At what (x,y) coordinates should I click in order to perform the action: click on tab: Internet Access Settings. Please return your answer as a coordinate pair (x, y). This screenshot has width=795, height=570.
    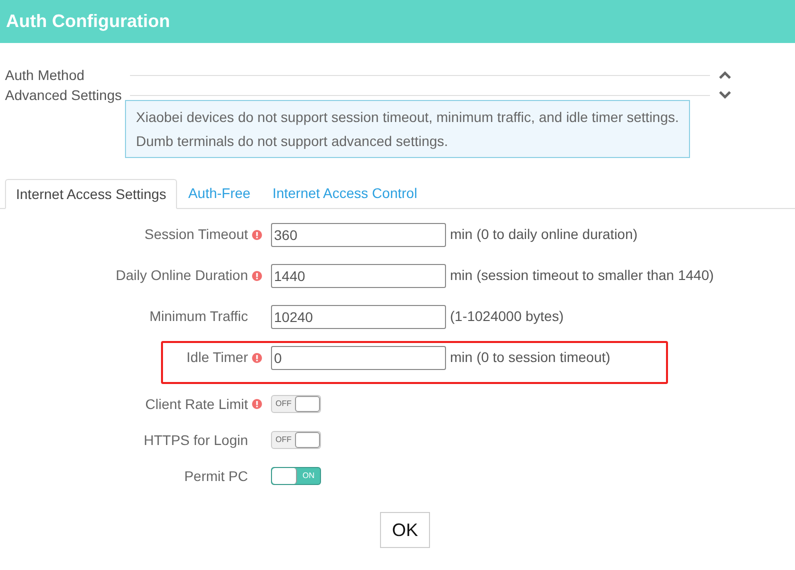
    Looking at the image, I should click on (91, 194).